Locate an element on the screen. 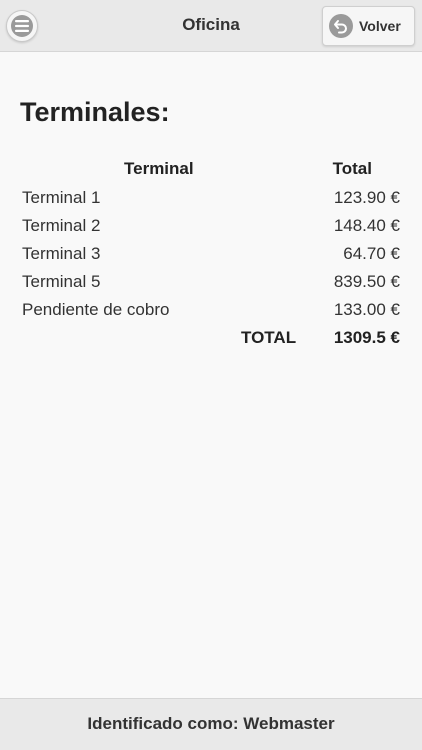 The image size is (422, 750). terminal-total: 123.90 € is located at coordinates (366, 197).